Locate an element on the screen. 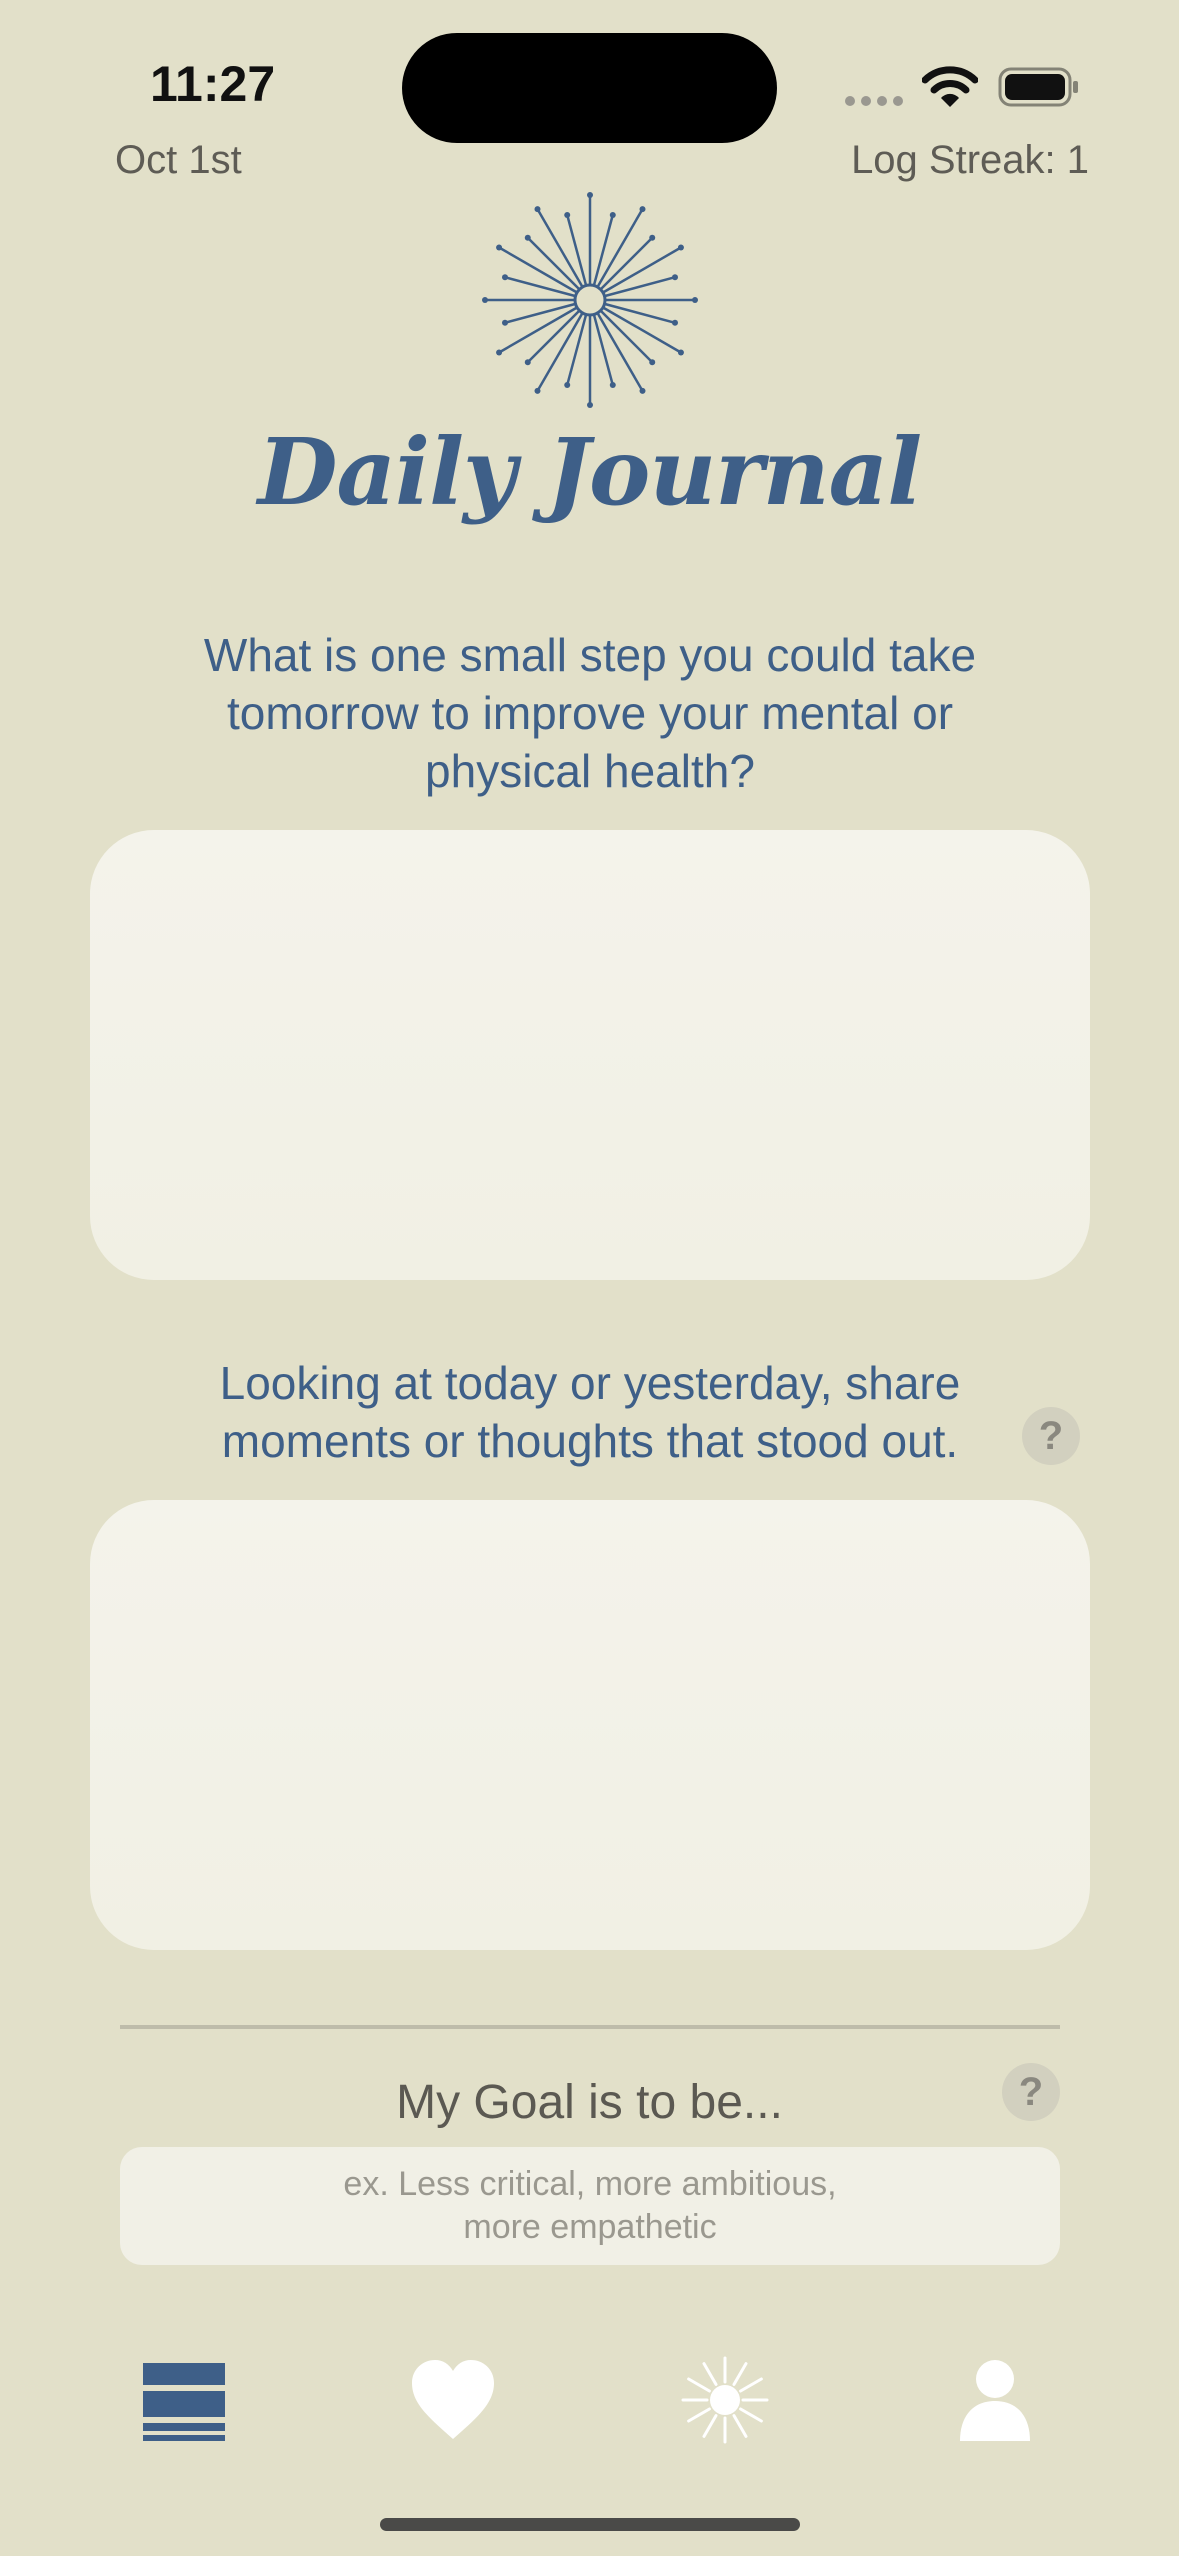  home-indicator is located at coordinates (590, 2524).